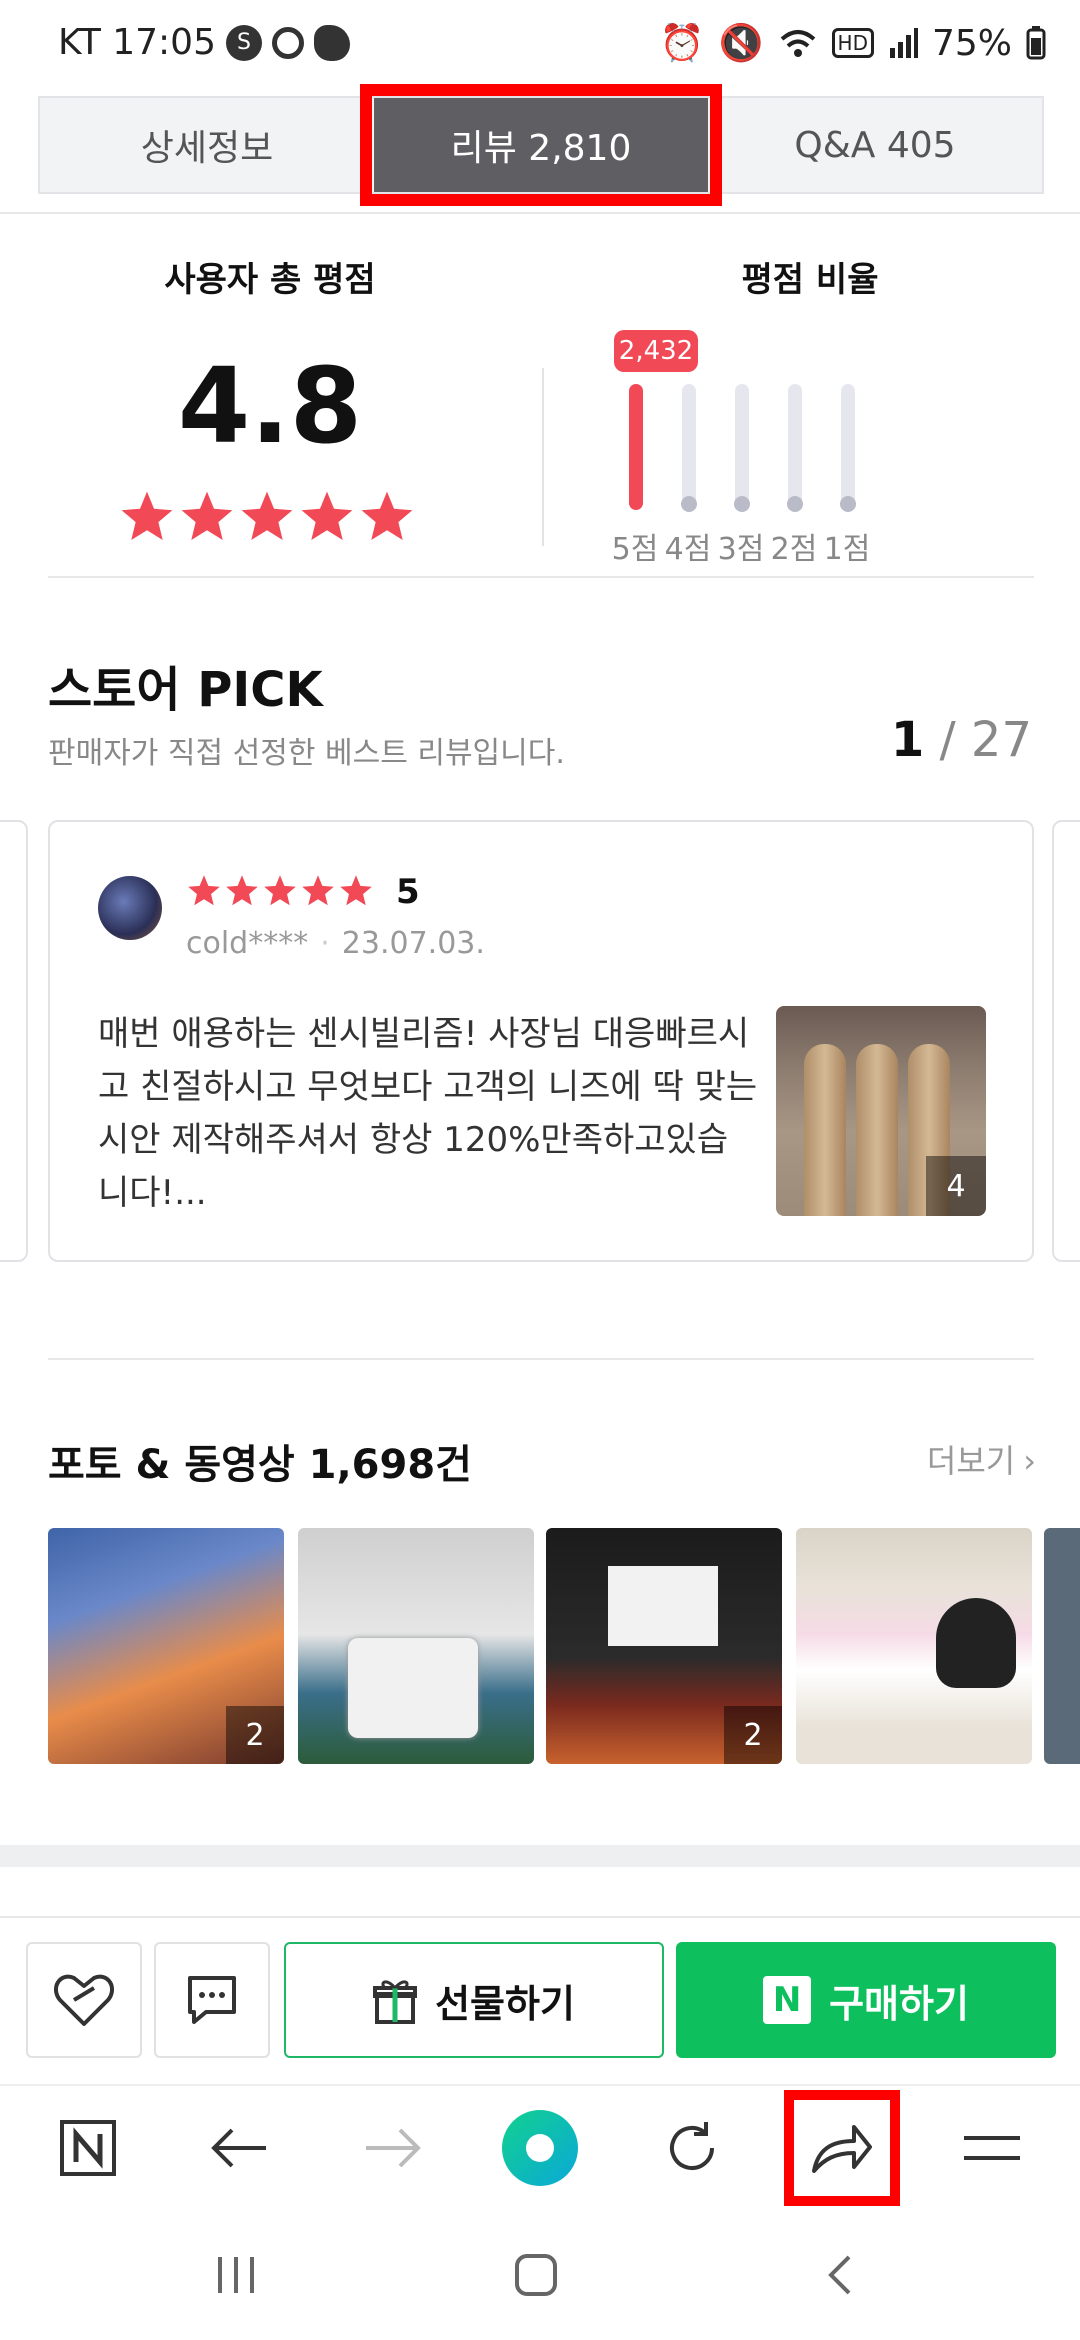 This screenshot has height=2340, width=1080. I want to click on bar-label: 1점, so click(847, 549).